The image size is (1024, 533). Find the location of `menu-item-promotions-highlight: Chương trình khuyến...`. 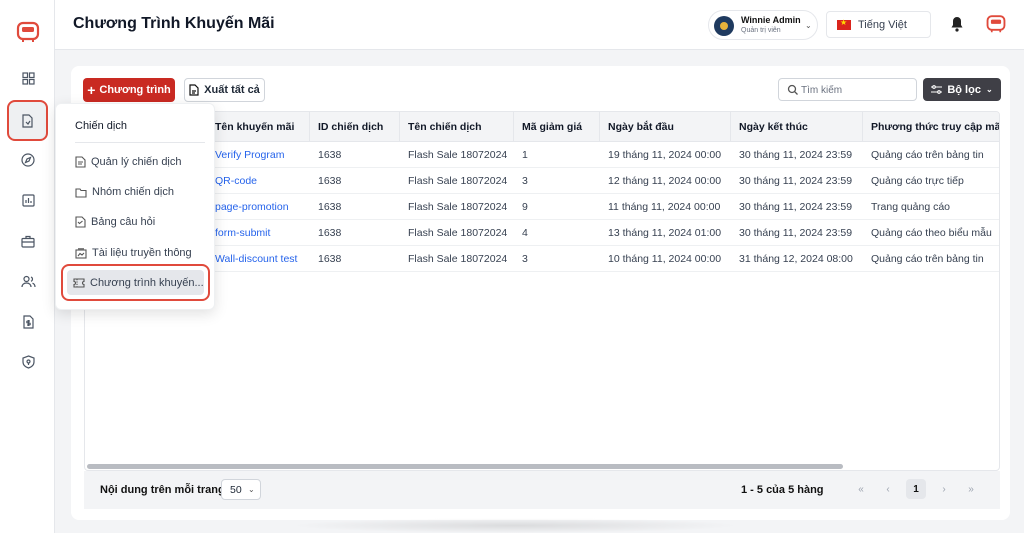

menu-item-promotions-highlight: Chương trình khuyến... is located at coordinates (135, 282).